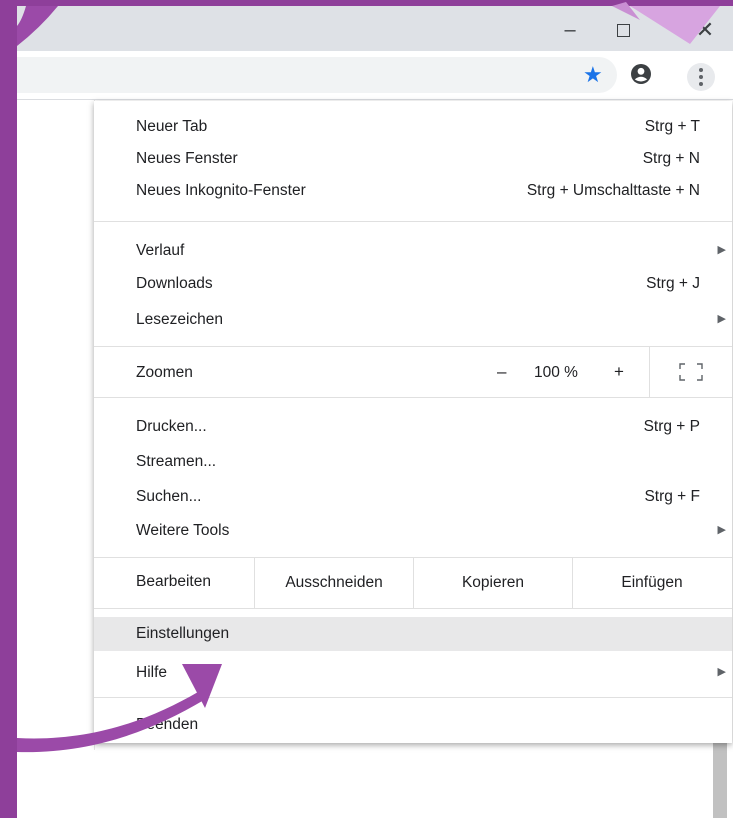  I want to click on menu-item-label: Verlauf, so click(160, 250).